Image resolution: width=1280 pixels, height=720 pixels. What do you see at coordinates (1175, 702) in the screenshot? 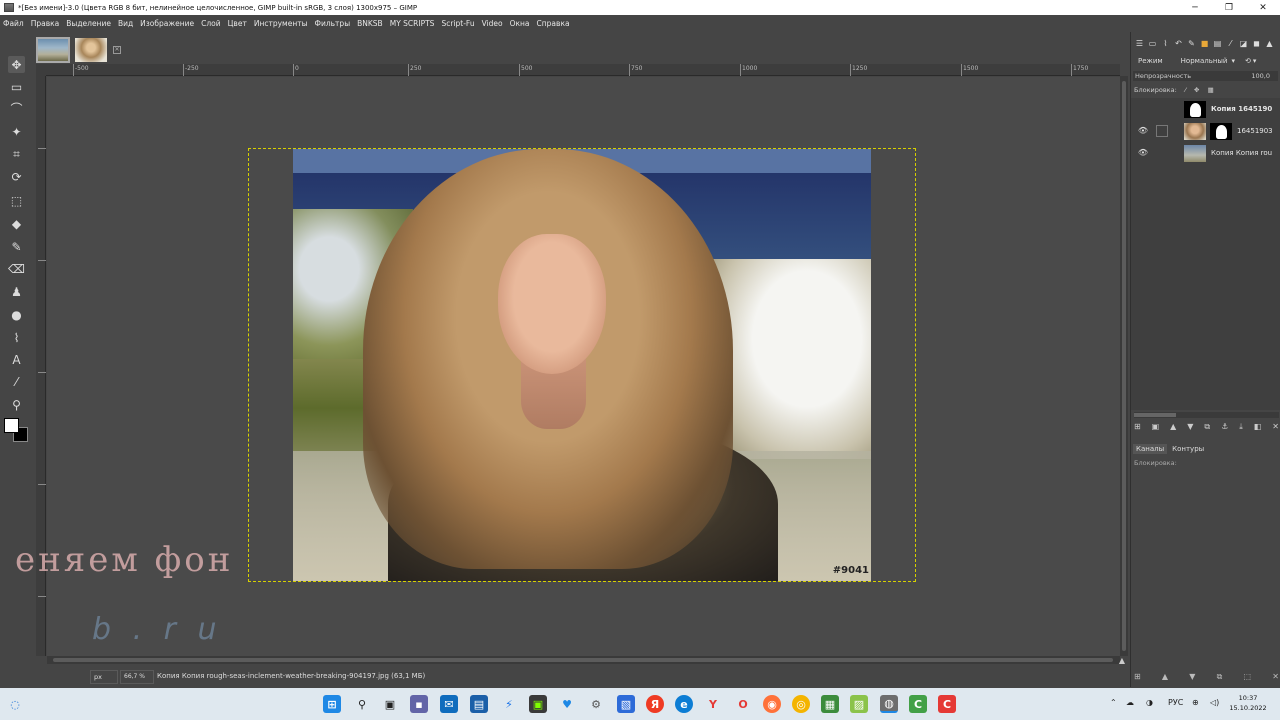
I see `language-indicator: РУС` at bounding box center [1175, 702].